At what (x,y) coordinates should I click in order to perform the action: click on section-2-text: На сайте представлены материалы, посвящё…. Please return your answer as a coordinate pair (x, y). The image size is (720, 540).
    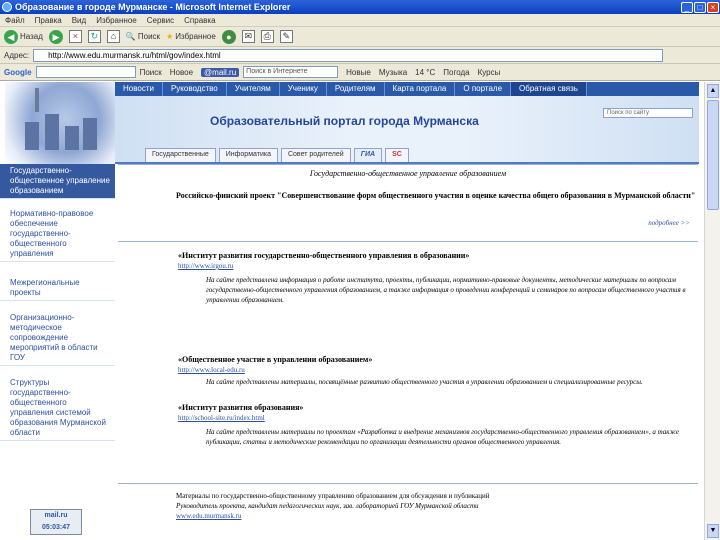
    Looking at the image, I should click on (424, 382).